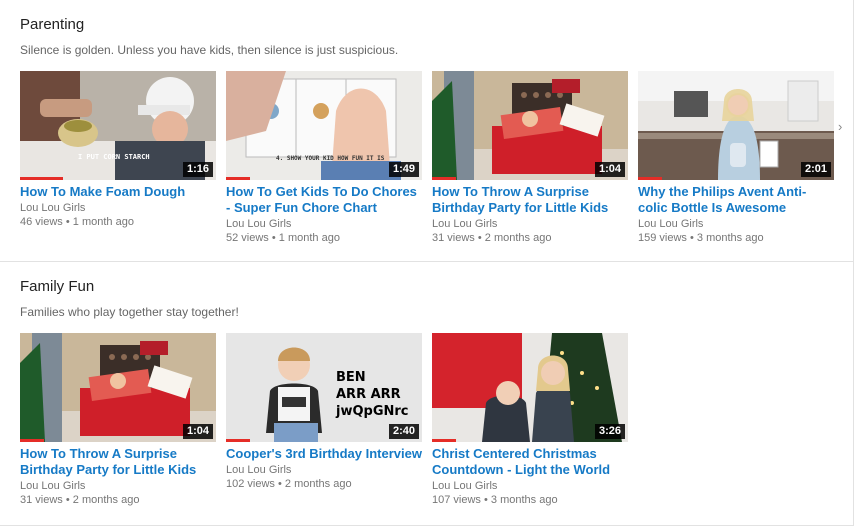  I want to click on shelf-title: Family Fun, so click(57, 286).